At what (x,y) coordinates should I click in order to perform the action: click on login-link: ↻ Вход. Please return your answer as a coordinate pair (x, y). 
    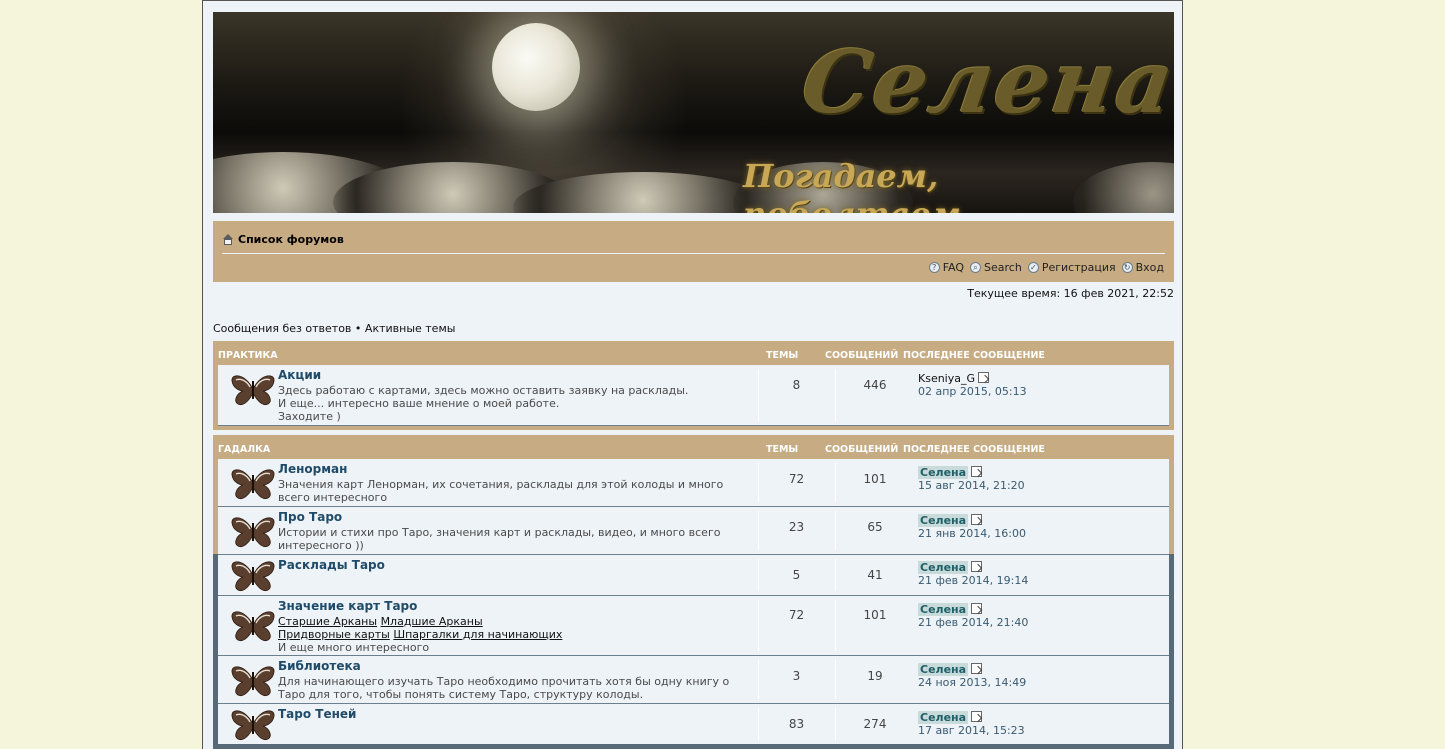
    Looking at the image, I should click on (1142, 267).